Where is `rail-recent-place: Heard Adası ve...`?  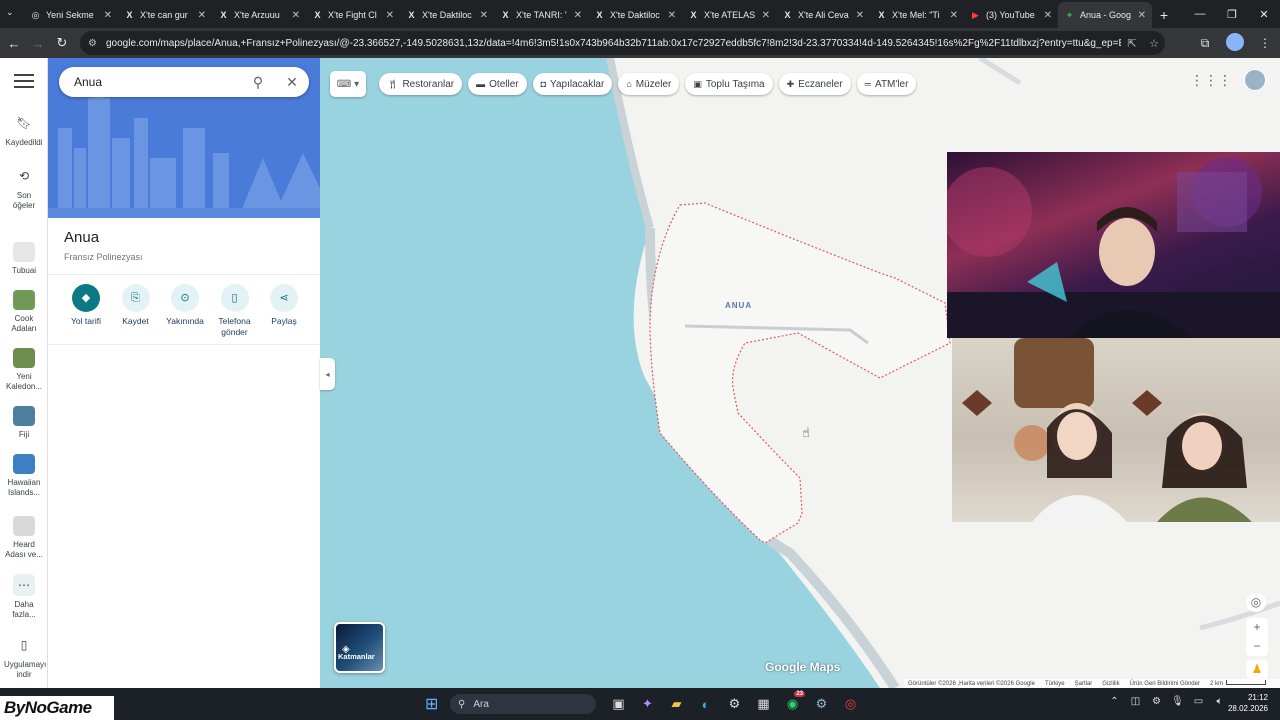
rail-recent-place: Heard Adası ve... is located at coordinates (24, 538).